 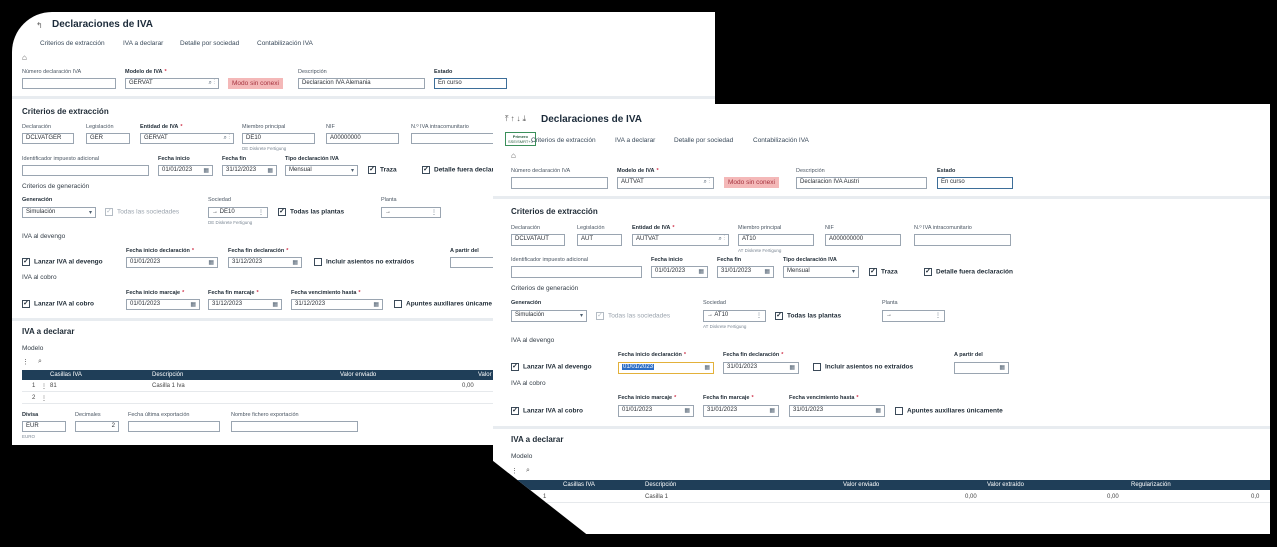 I want to click on ffm-field: 31/12/2023 ▦, so click(x=245, y=304).